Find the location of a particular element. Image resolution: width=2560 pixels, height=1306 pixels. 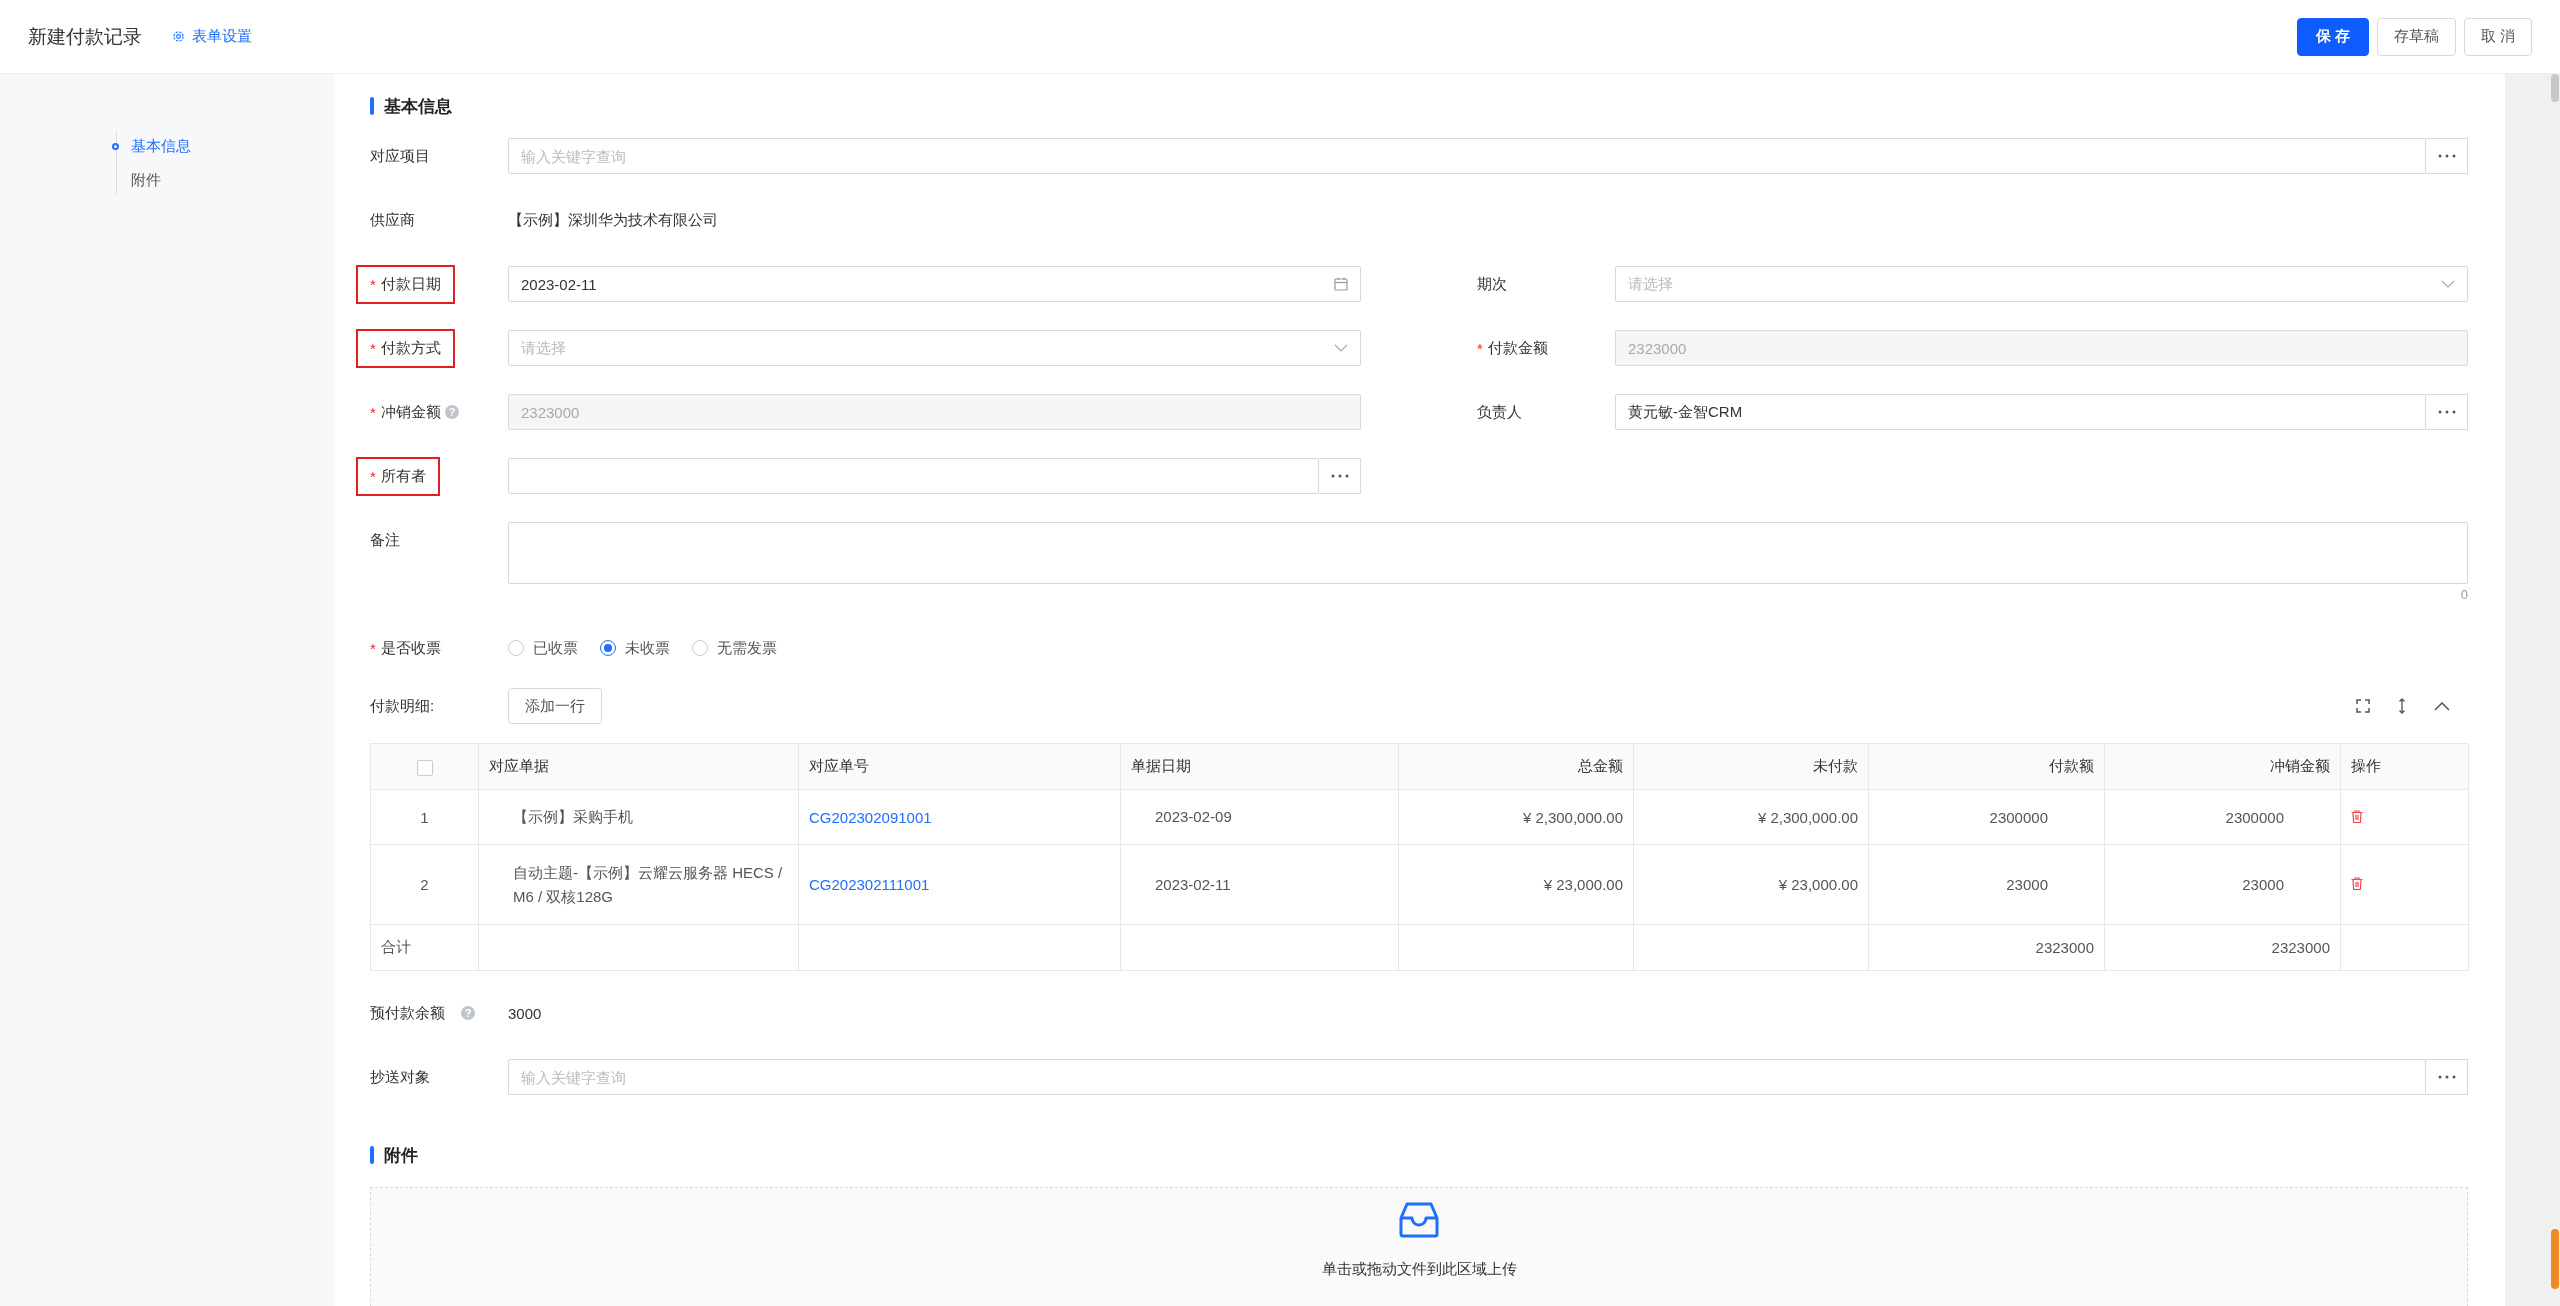

field-label: 期次 is located at coordinates (1492, 284).